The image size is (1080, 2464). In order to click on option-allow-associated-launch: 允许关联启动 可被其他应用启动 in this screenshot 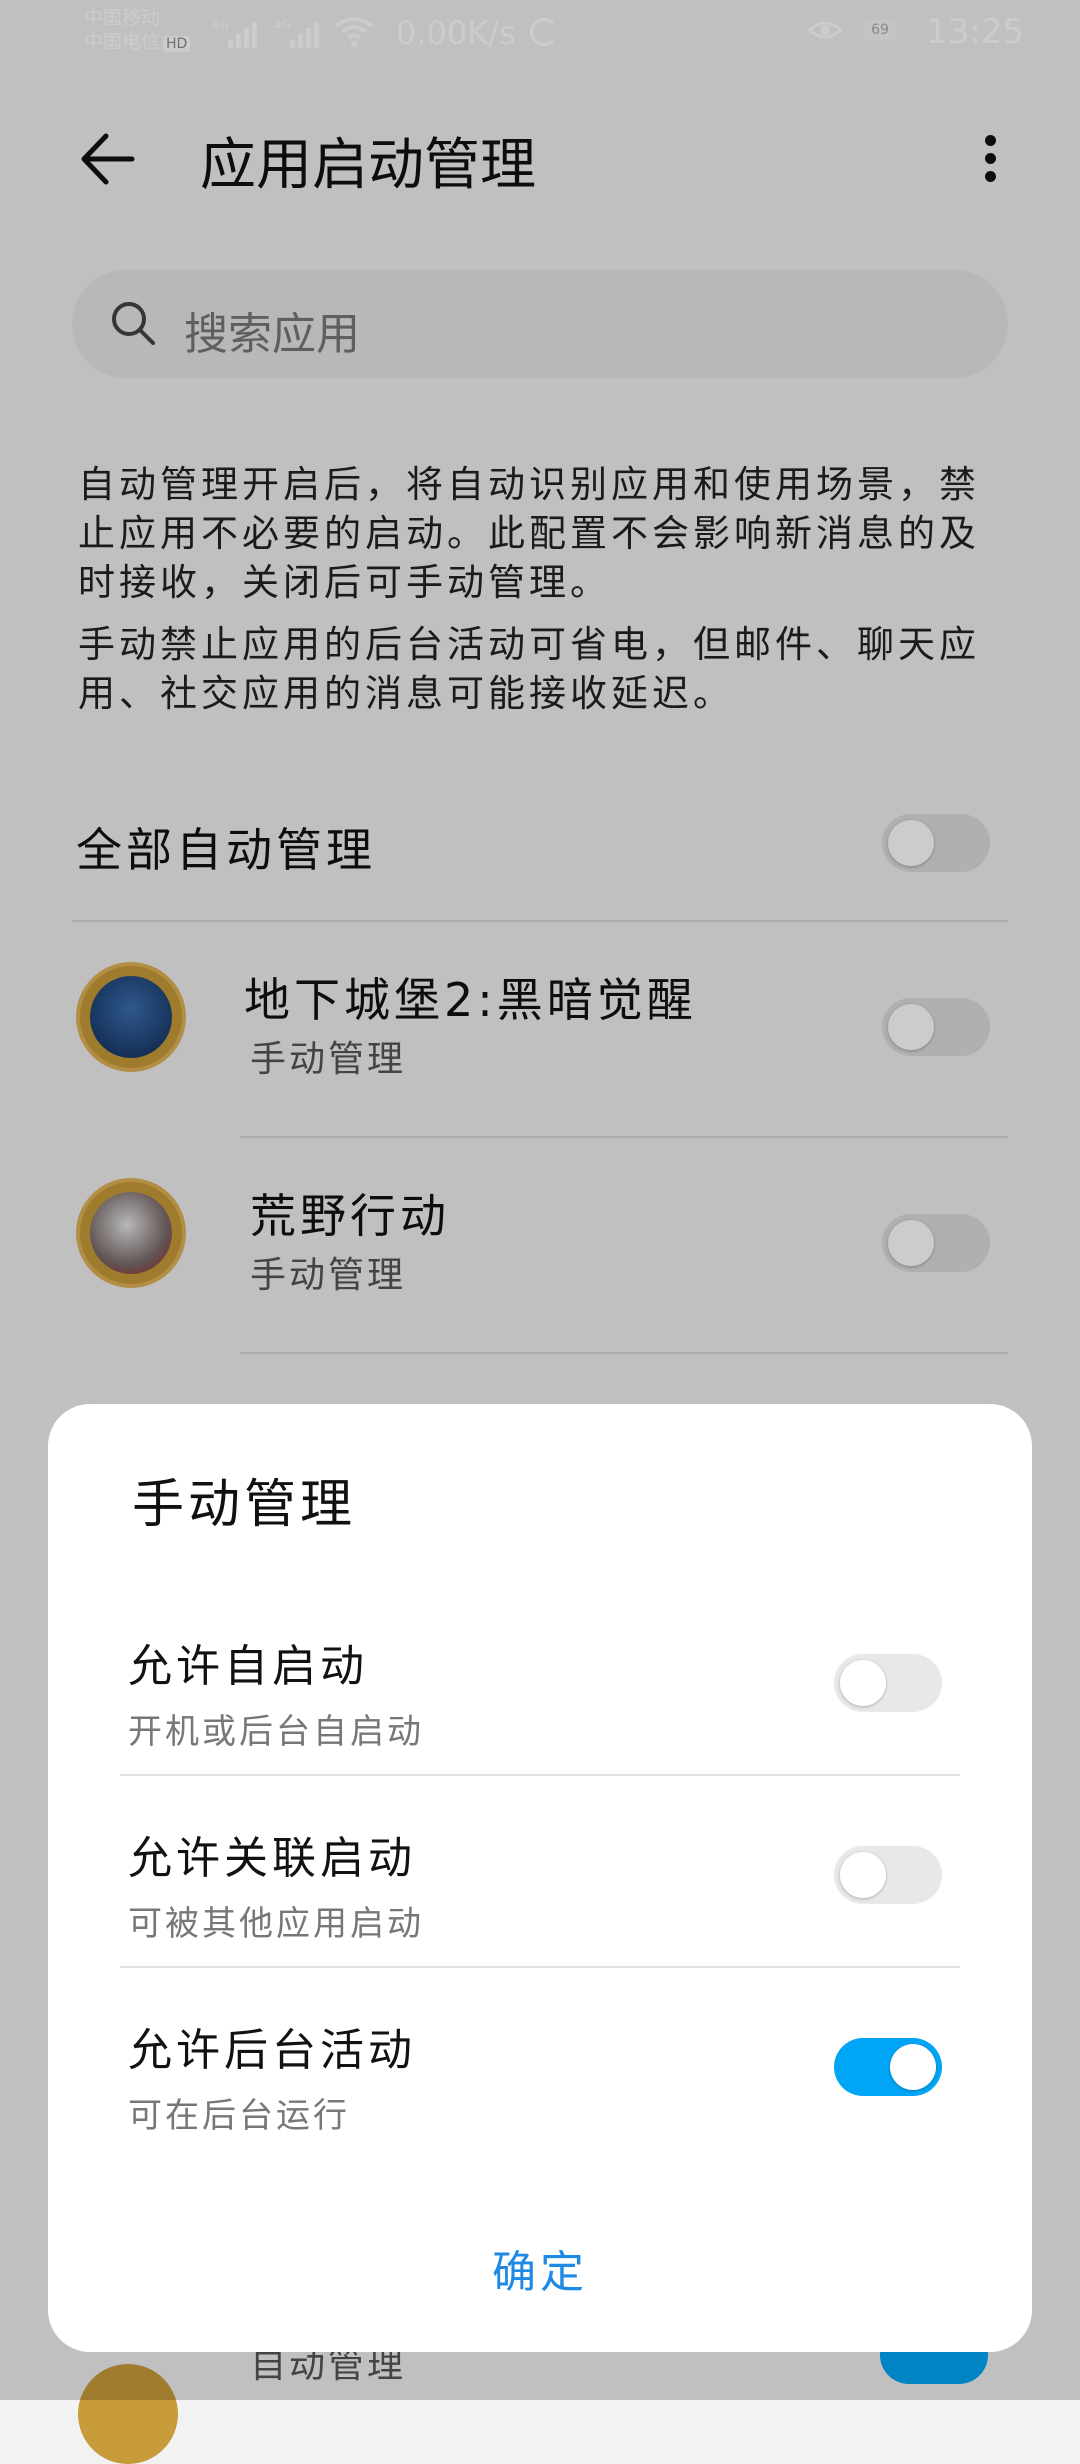, I will do `click(540, 1884)`.